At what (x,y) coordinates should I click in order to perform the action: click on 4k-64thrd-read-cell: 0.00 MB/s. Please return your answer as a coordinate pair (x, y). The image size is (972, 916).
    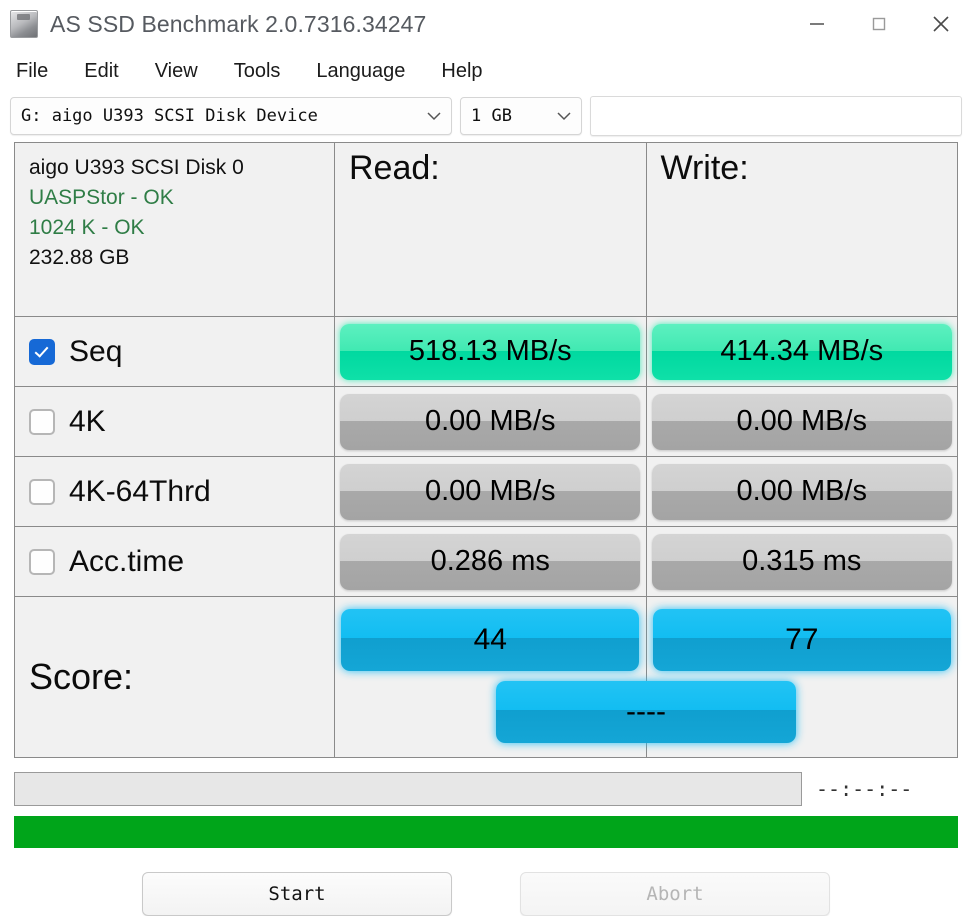
    Looking at the image, I should click on (491, 491).